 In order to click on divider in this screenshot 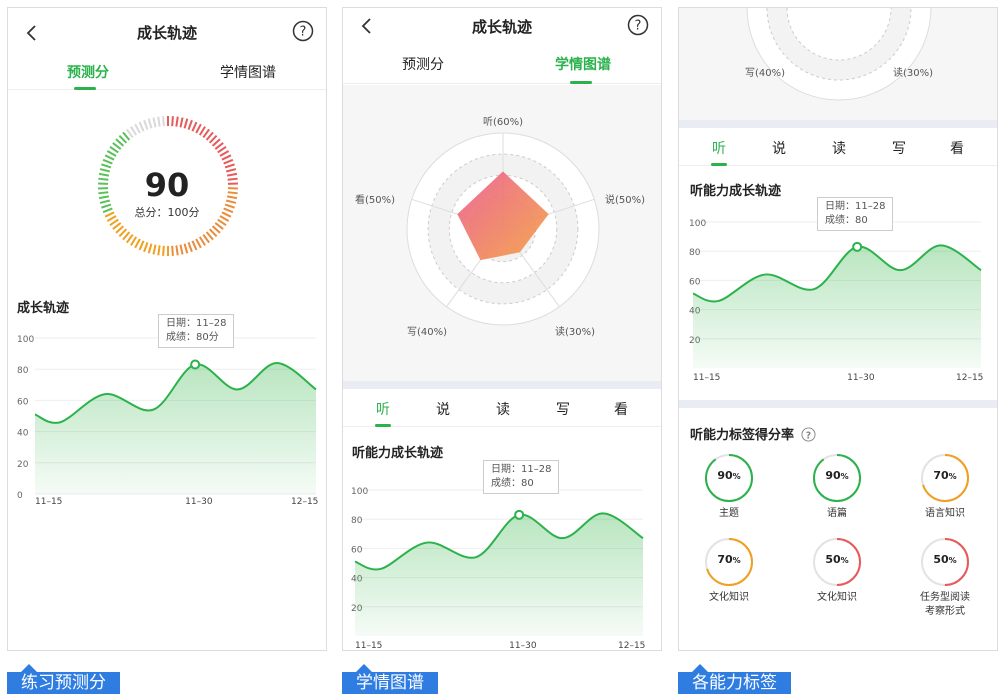, I will do `click(502, 385)`.